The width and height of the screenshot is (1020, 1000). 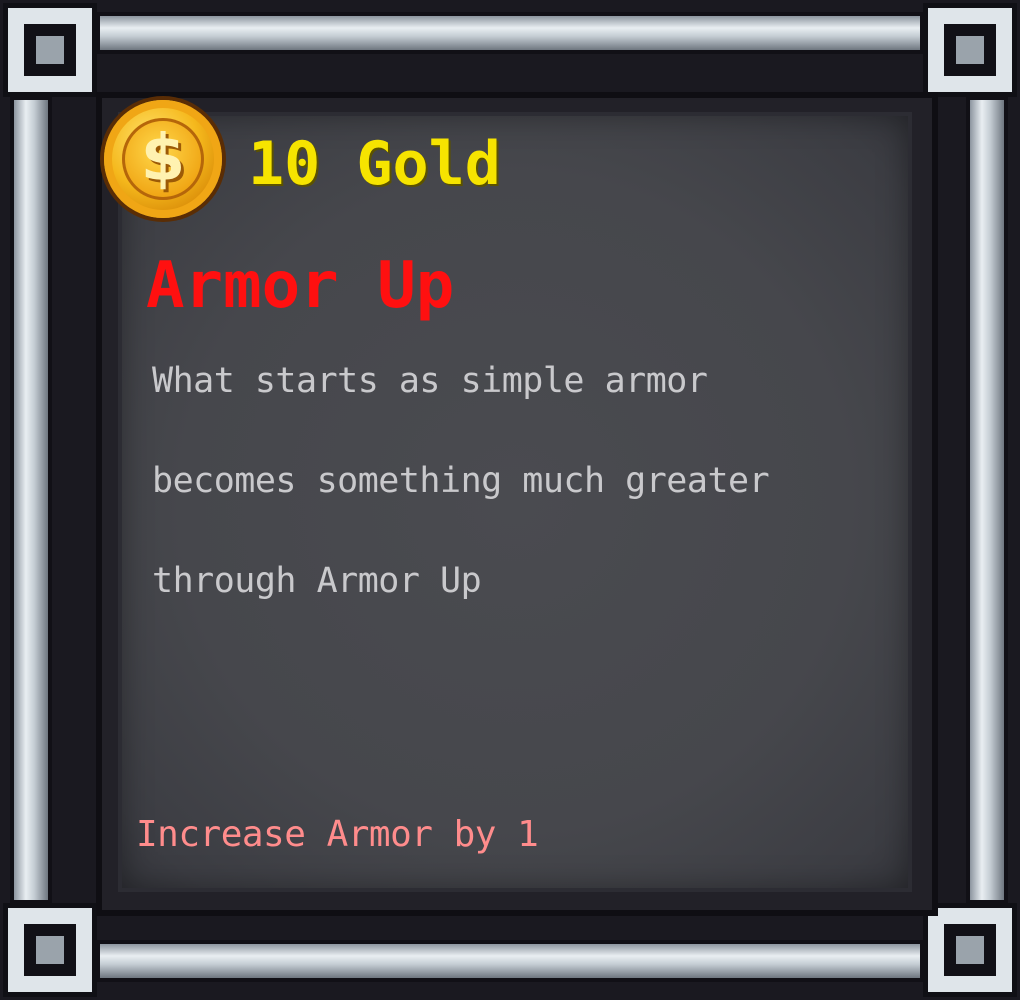 I want to click on coin-dollar-symbol: $, so click(x=163, y=159).